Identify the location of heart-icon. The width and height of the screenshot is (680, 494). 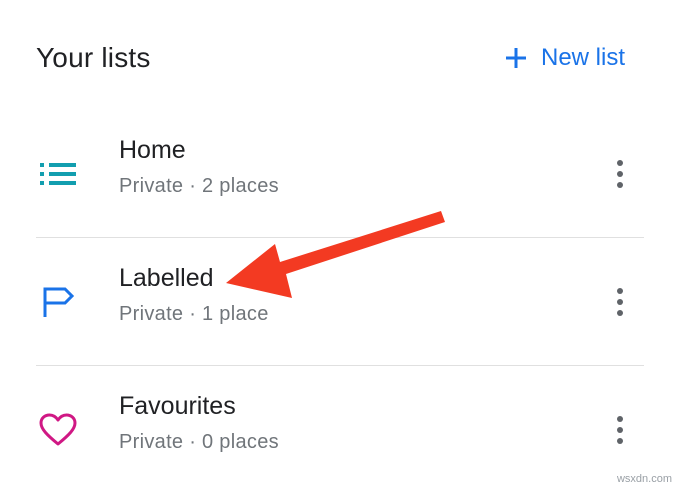
(58, 430).